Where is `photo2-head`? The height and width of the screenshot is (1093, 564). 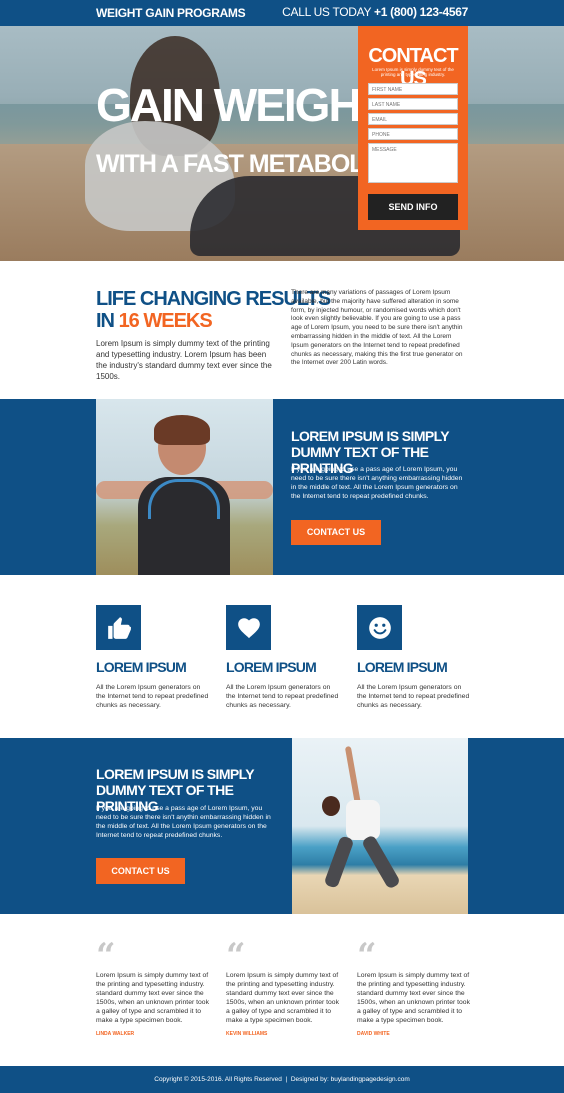
photo2-head is located at coordinates (331, 806).